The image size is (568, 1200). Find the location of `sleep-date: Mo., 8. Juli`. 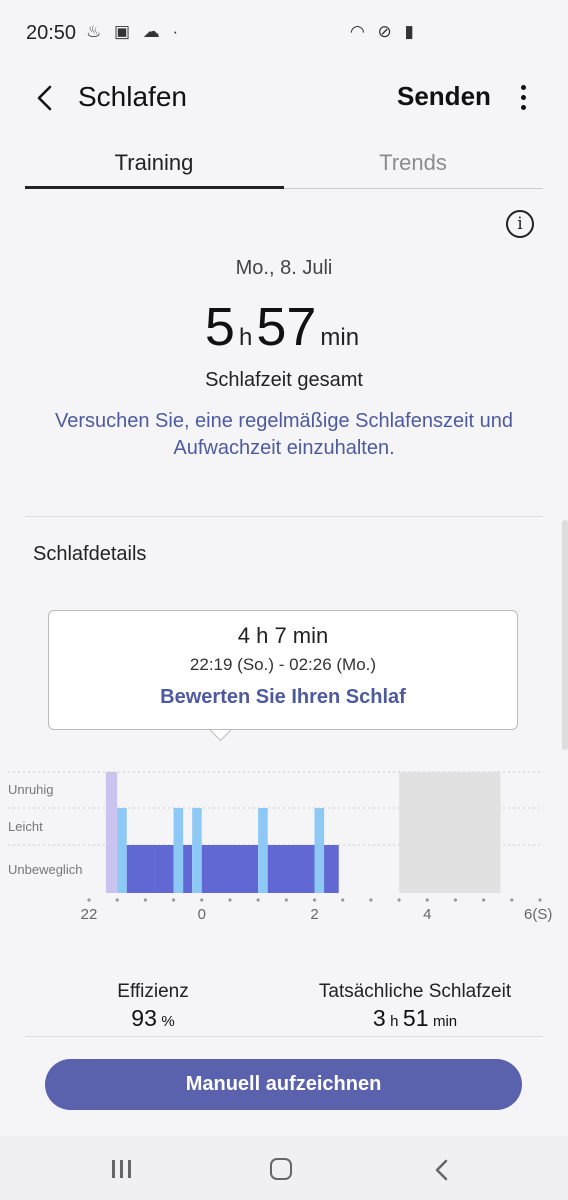

sleep-date: Mo., 8. Juli is located at coordinates (284, 268).